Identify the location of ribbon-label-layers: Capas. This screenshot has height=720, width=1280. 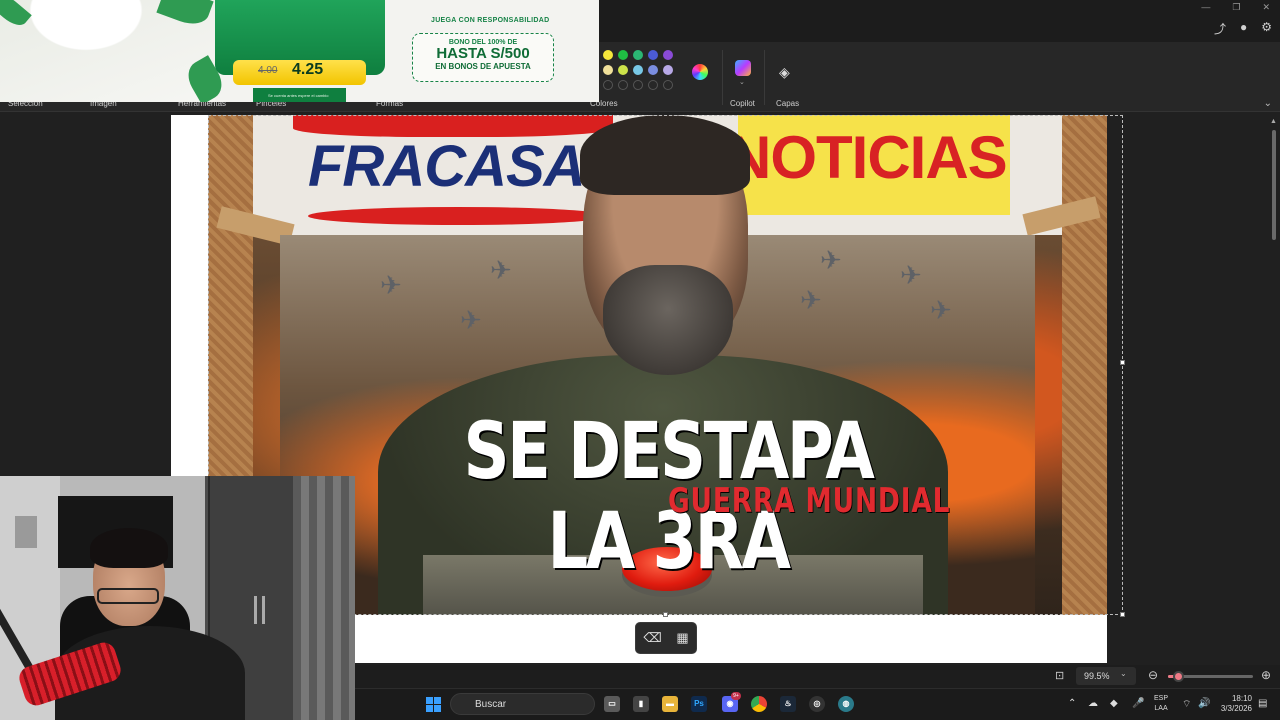
(787, 103).